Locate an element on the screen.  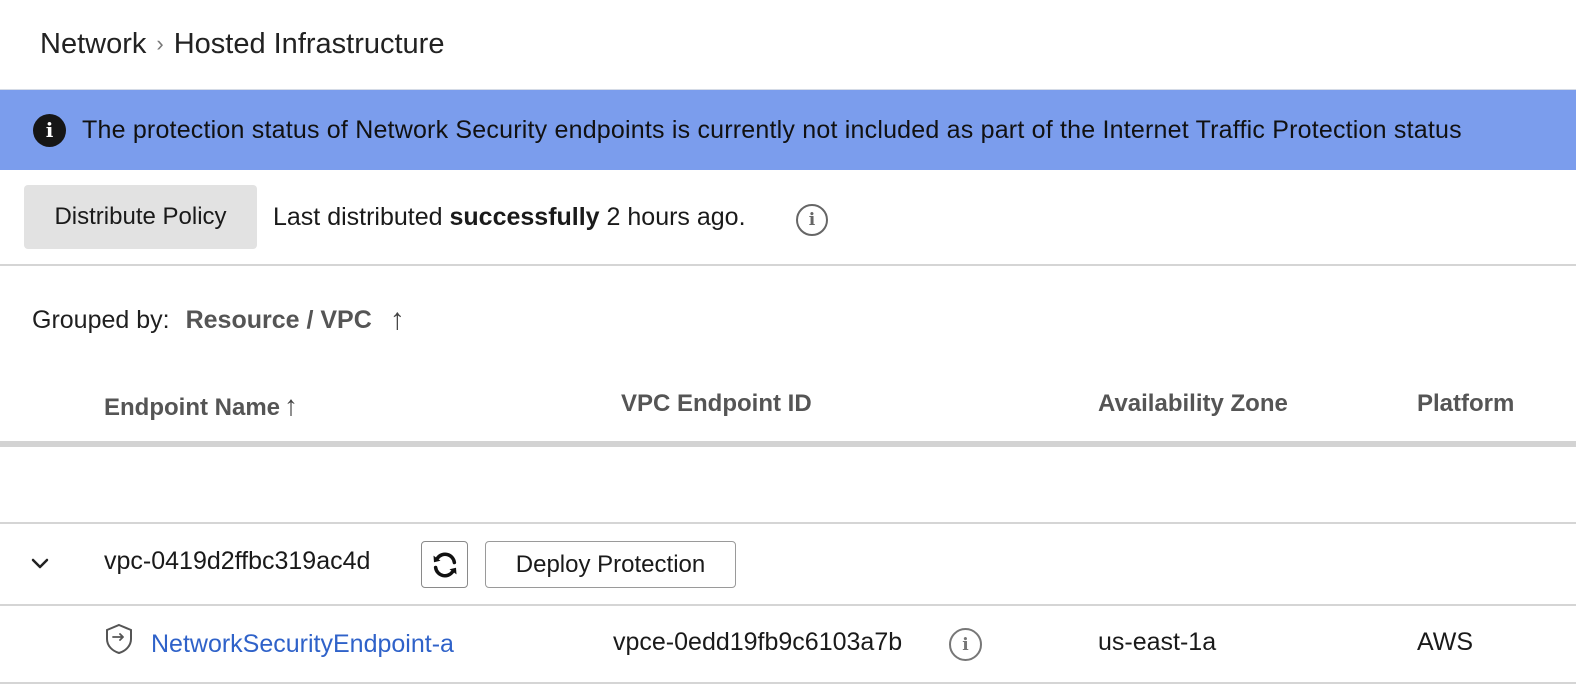
deploy-protection-button: Deploy Protection is located at coordinates (610, 564).